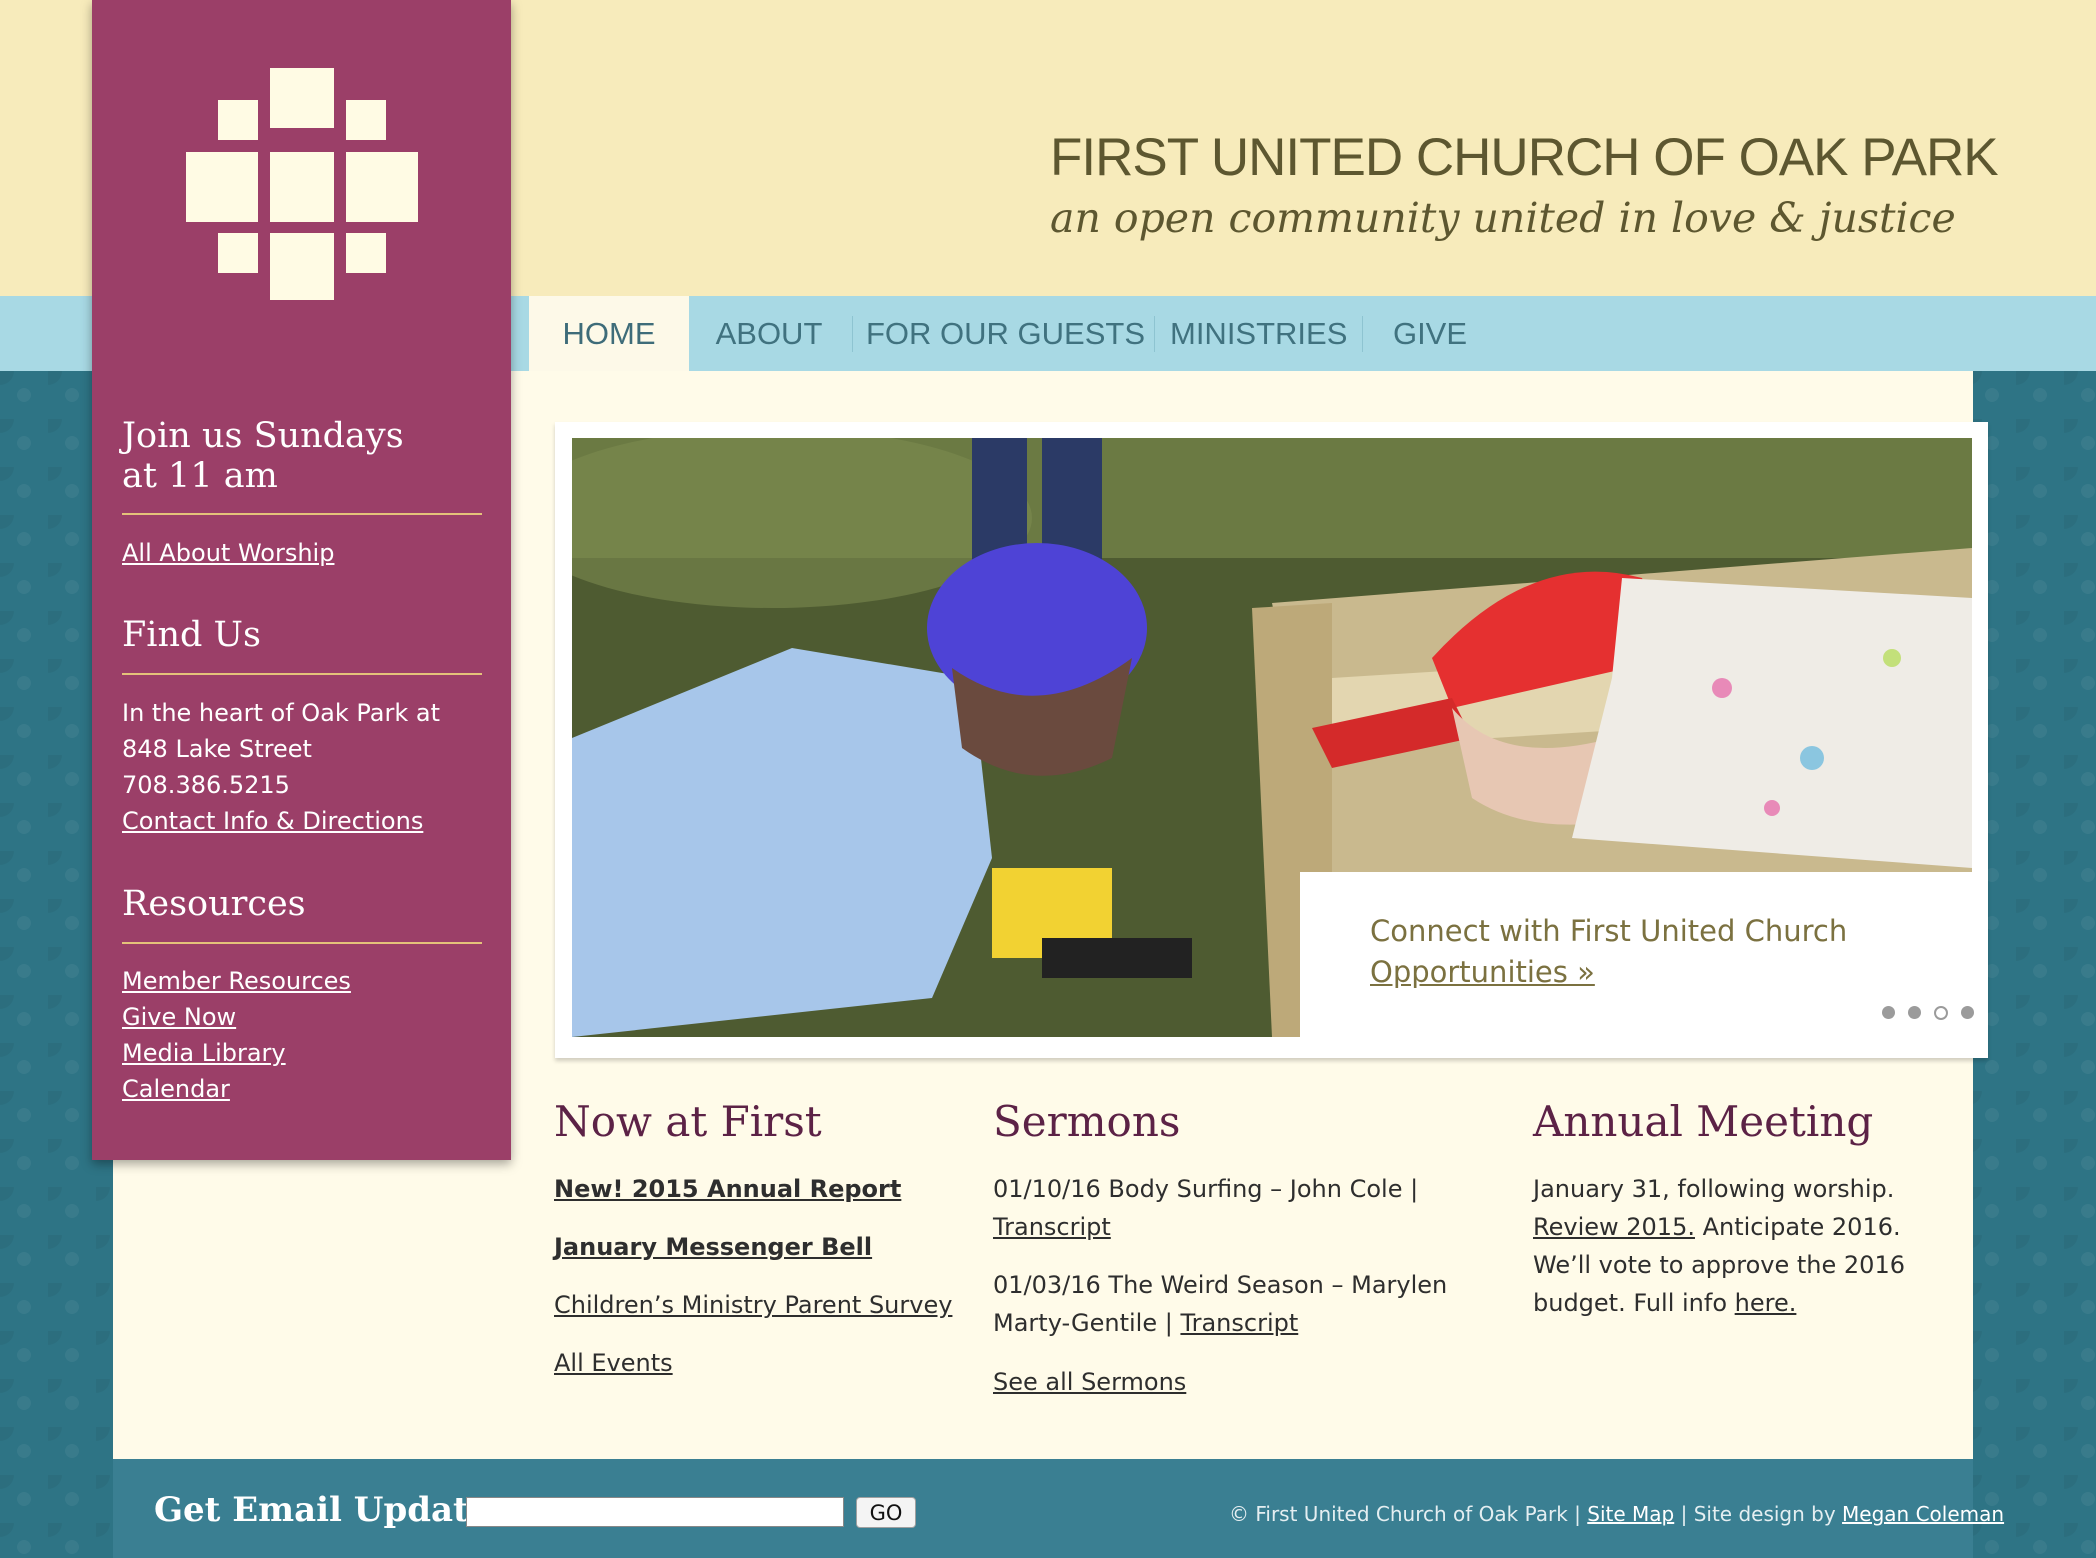 The image size is (2096, 1558). What do you see at coordinates (302, 184) in the screenshot?
I see `cross-mosaic-logo` at bounding box center [302, 184].